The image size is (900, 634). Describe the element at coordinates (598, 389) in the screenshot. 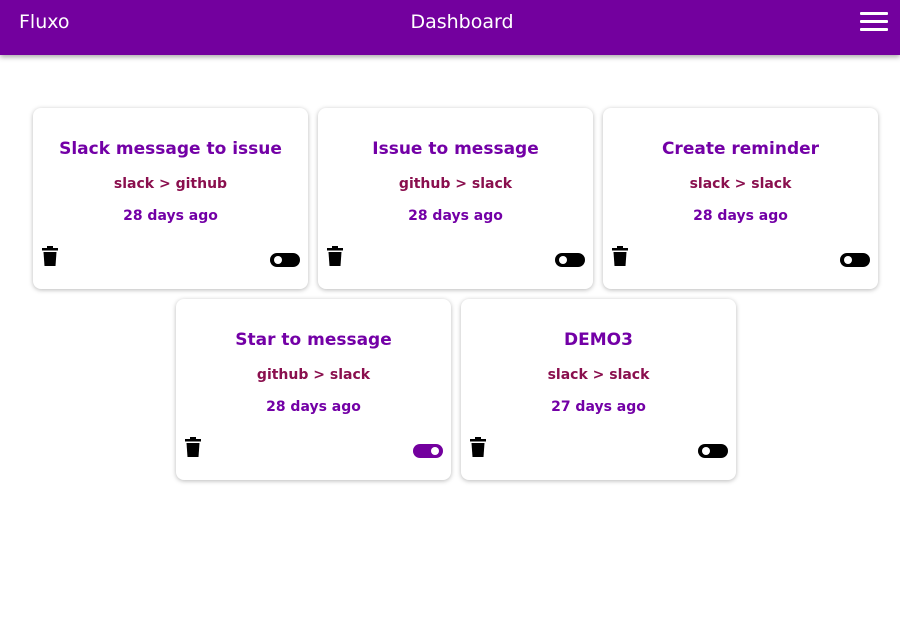

I see `workflow-card: DEMO3 slack > slack 27 days ago` at that location.